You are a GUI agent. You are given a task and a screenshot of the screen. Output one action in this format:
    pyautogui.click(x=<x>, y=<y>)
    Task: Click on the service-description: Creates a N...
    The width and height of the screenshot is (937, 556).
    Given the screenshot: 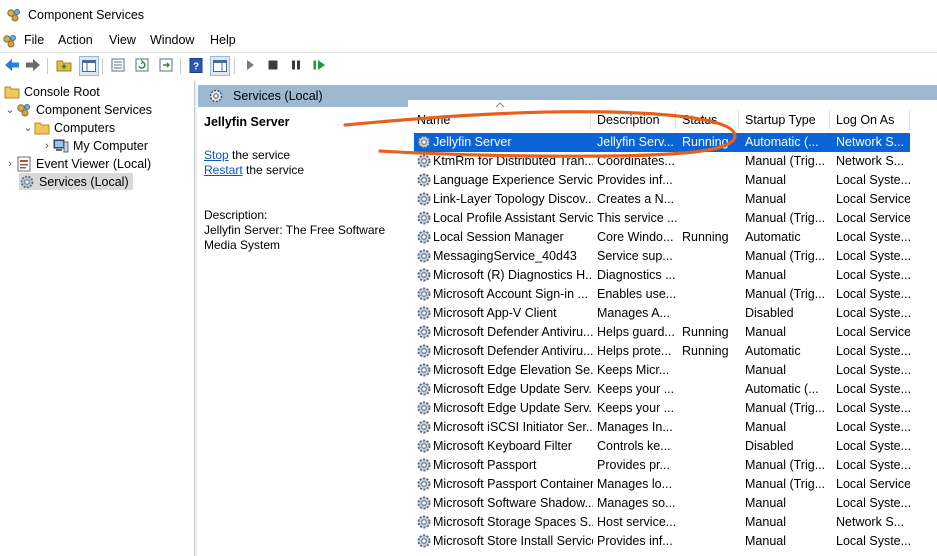 What is the action you would take?
    pyautogui.click(x=636, y=199)
    